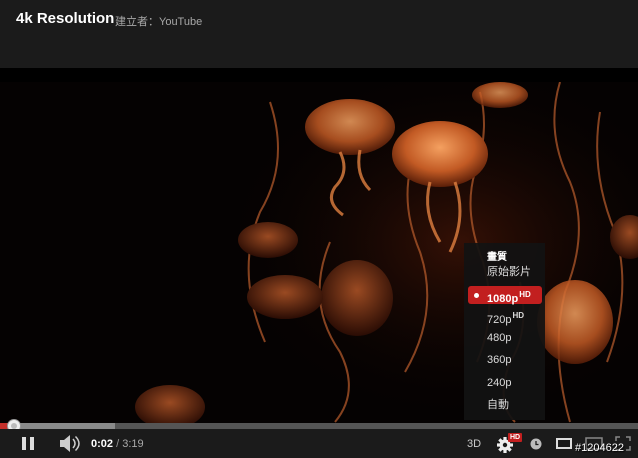 The height and width of the screenshot is (458, 638). Describe the element at coordinates (133, 444) in the screenshot. I see `duration: 3:19` at that location.